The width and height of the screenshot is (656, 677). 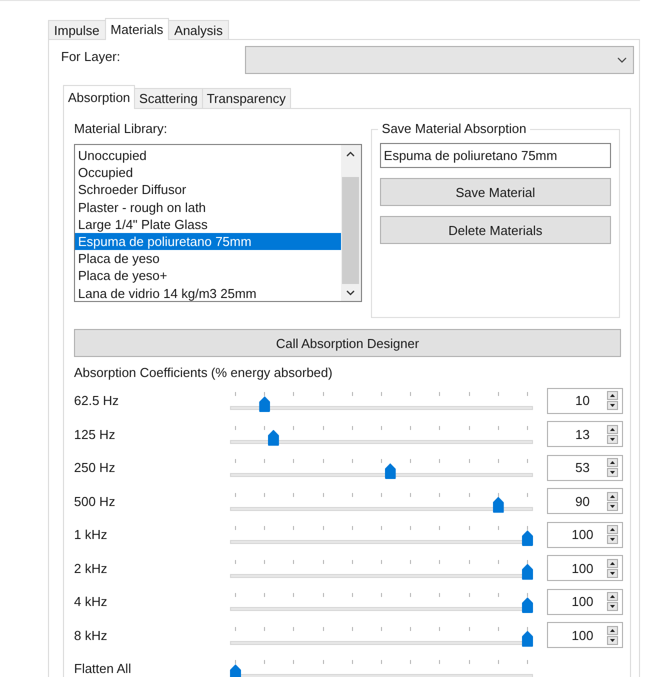 I want to click on tab: Transparency, so click(x=246, y=98).